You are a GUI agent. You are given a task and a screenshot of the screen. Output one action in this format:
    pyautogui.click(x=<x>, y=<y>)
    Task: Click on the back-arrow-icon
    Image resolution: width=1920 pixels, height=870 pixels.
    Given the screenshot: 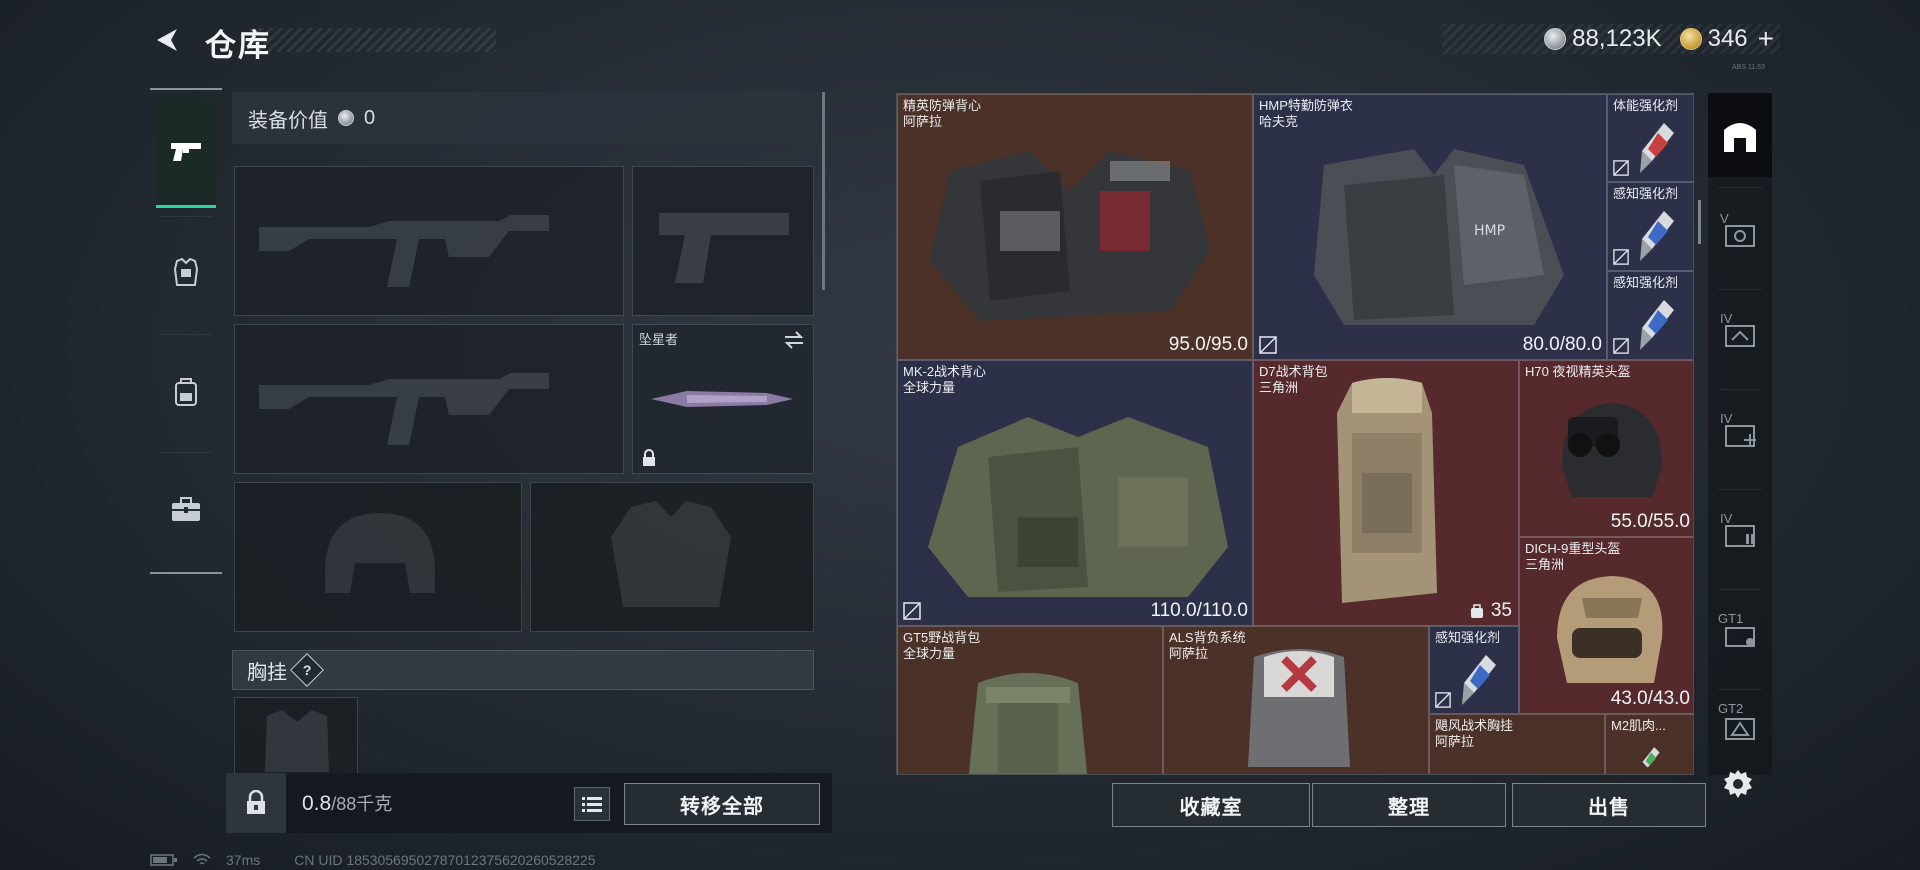 What is the action you would take?
    pyautogui.click(x=167, y=40)
    